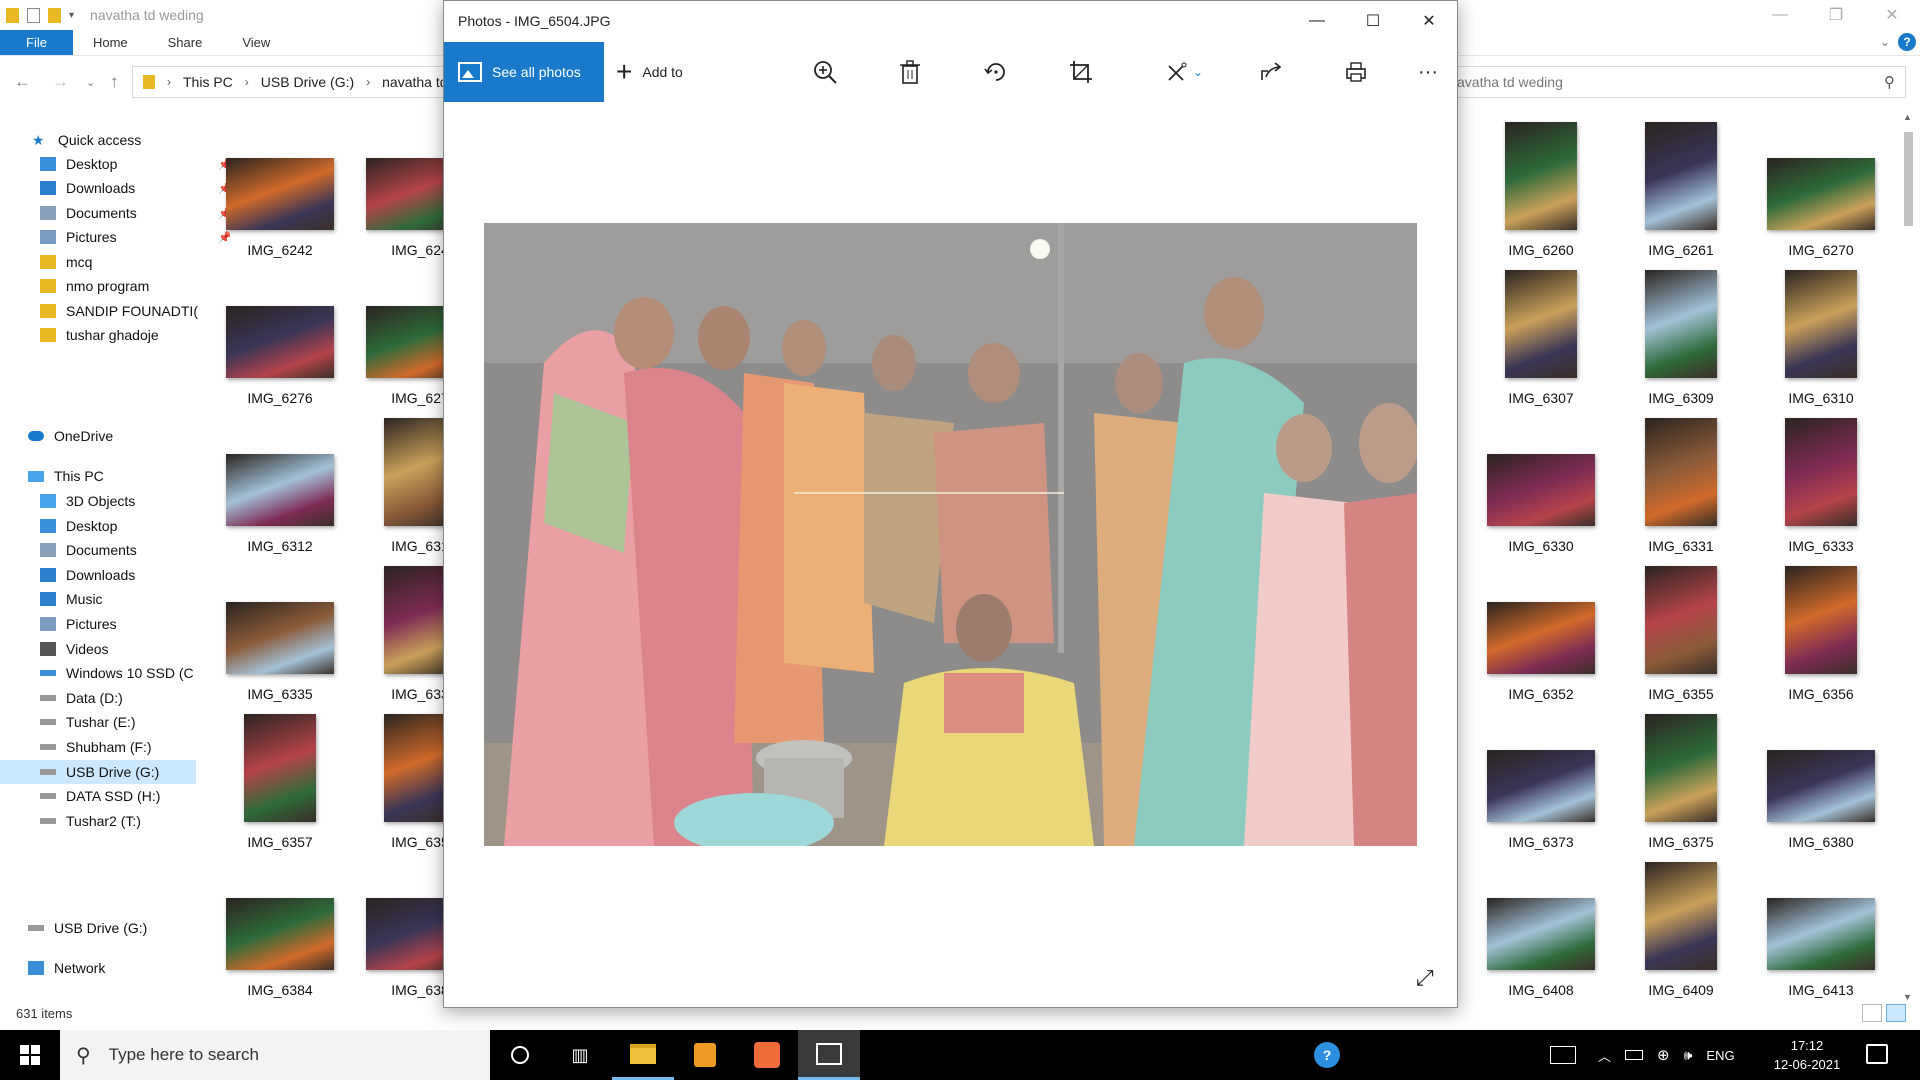  Describe the element at coordinates (1907, 42) in the screenshot. I see `help-icon: ?` at that location.